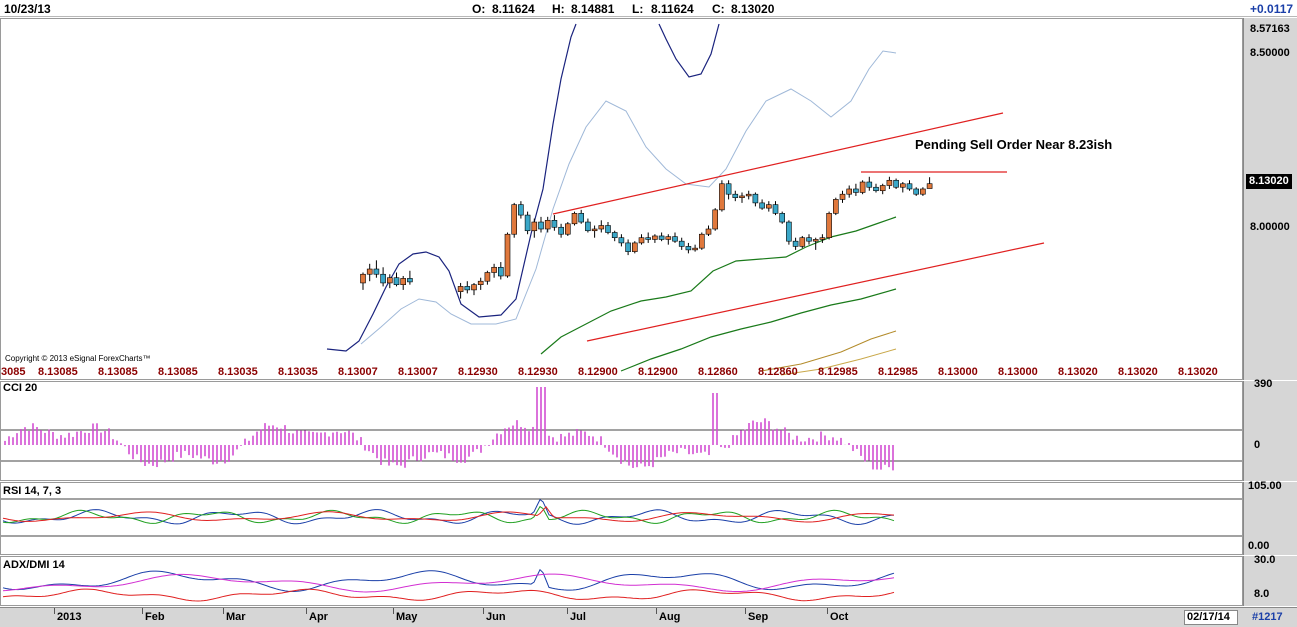 The image size is (1297, 627). Describe the element at coordinates (670, 617) in the screenshot. I see `month-aug: Aug` at that location.